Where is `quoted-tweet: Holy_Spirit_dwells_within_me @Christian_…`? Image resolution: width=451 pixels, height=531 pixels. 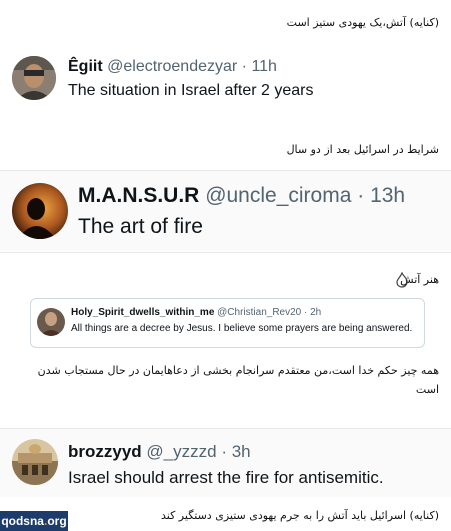 quoted-tweet: Holy_Spirit_dwells_within_me @Christian_… is located at coordinates (227, 323).